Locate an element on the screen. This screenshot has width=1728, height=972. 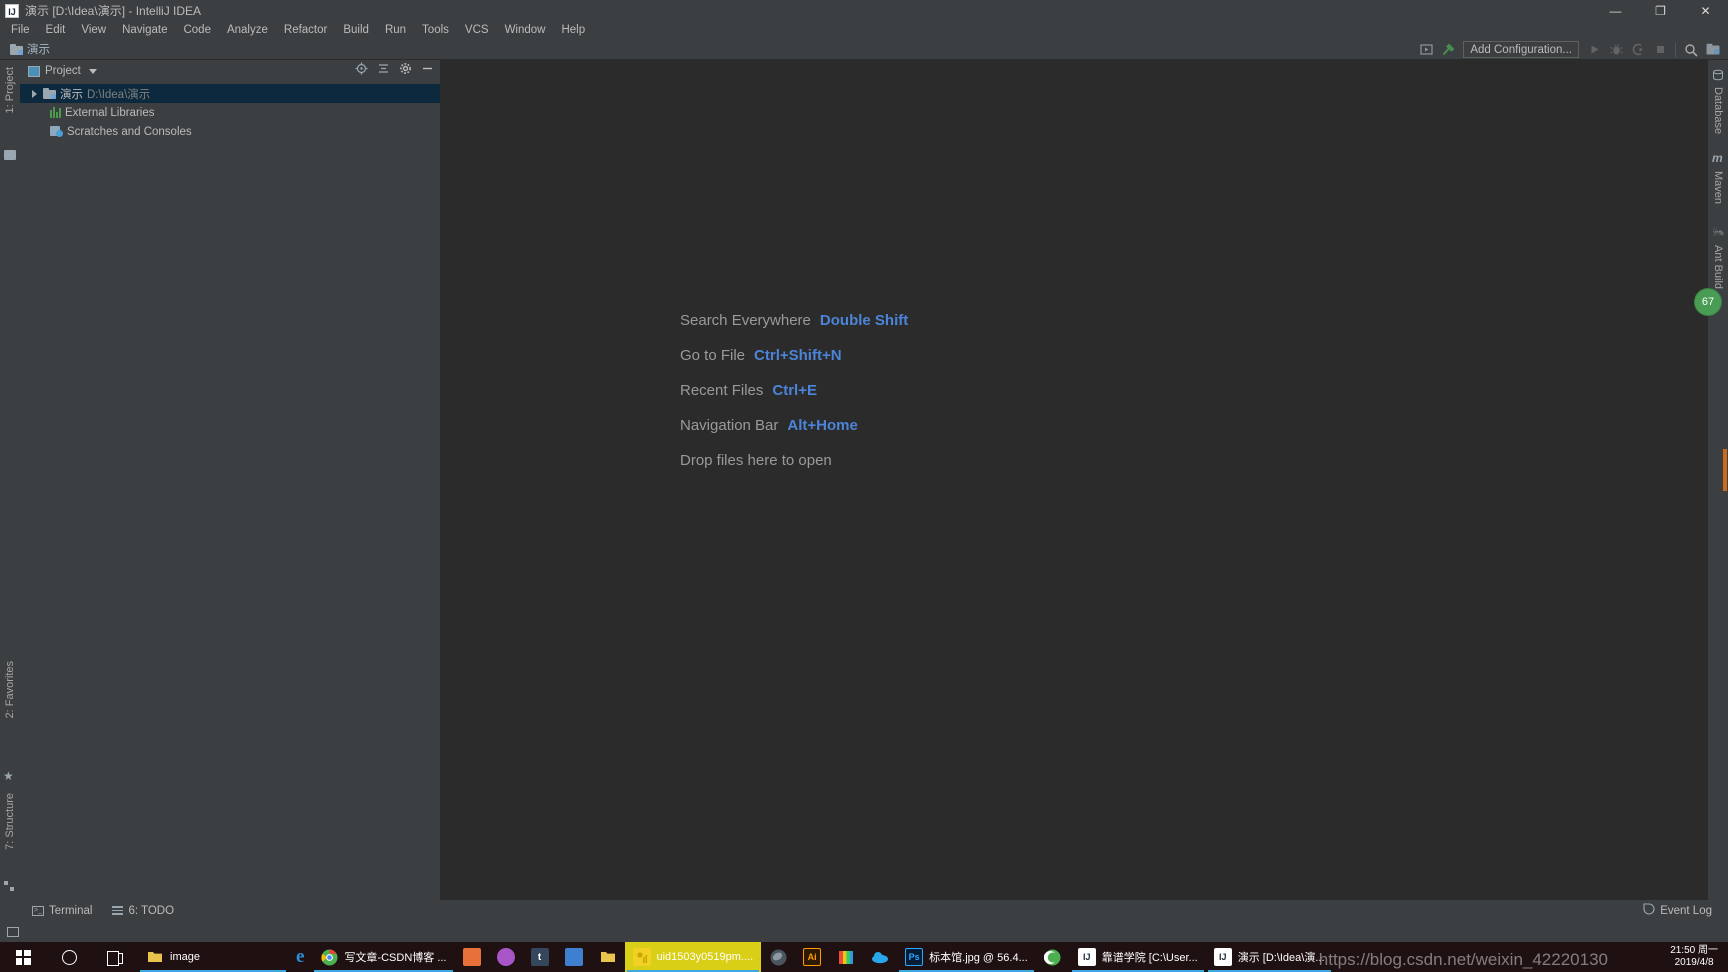
taskbar-item-edge: e is located at coordinates (300, 957).